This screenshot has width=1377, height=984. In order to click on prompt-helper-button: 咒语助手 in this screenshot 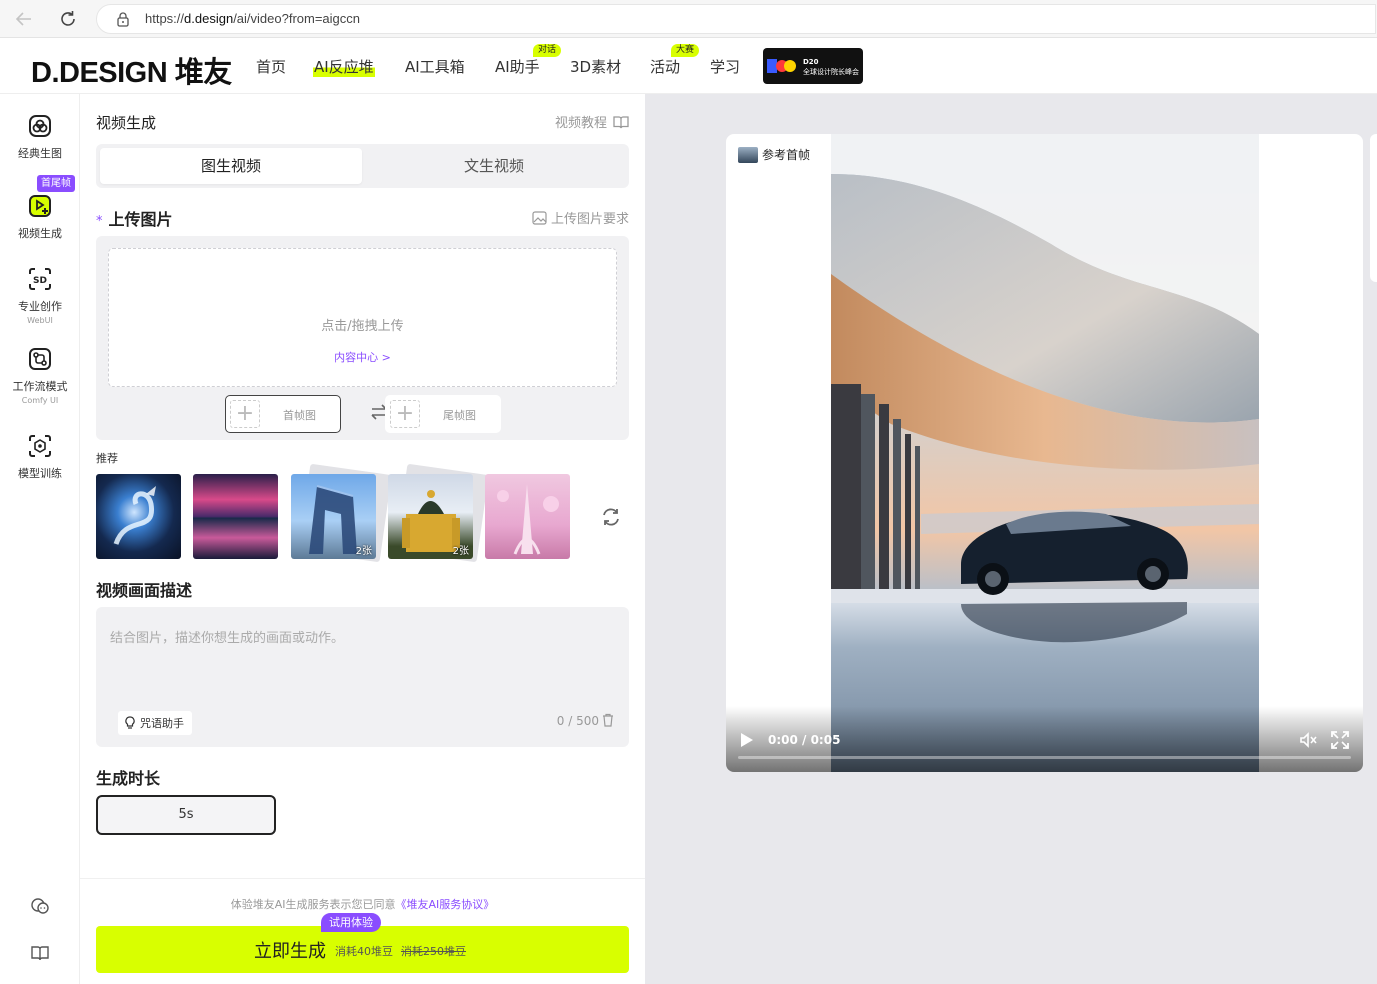, I will do `click(155, 723)`.